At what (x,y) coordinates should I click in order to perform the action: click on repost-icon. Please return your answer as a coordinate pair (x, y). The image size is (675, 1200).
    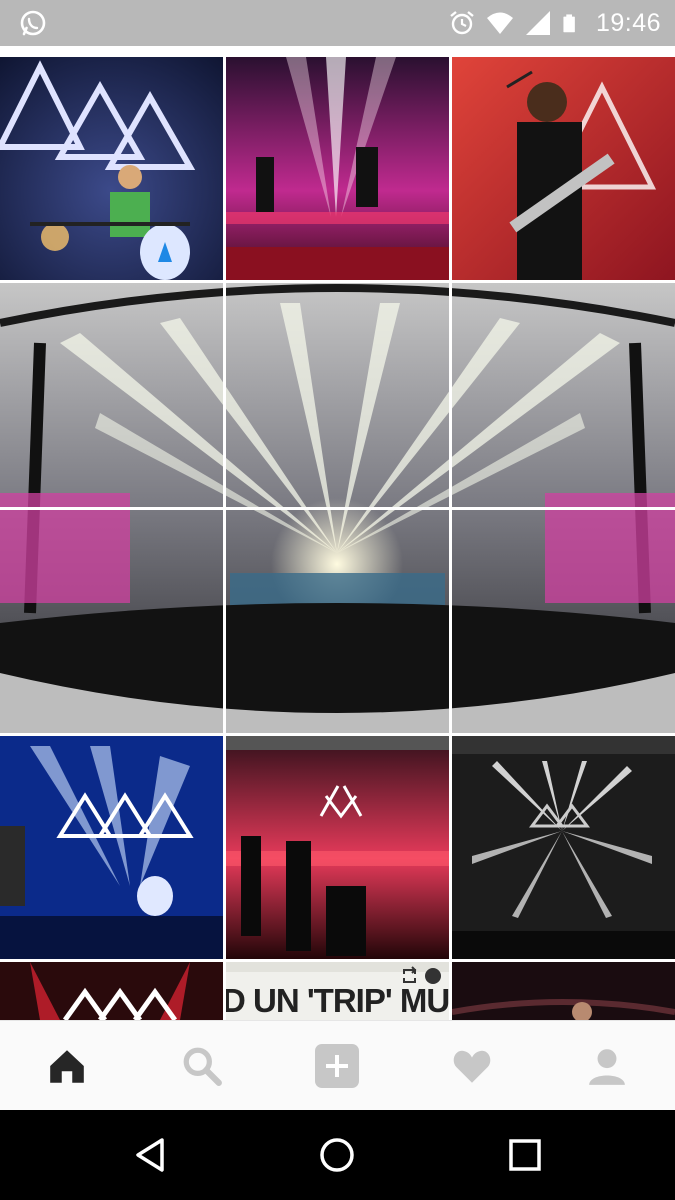
    Looking at the image, I should click on (410, 974).